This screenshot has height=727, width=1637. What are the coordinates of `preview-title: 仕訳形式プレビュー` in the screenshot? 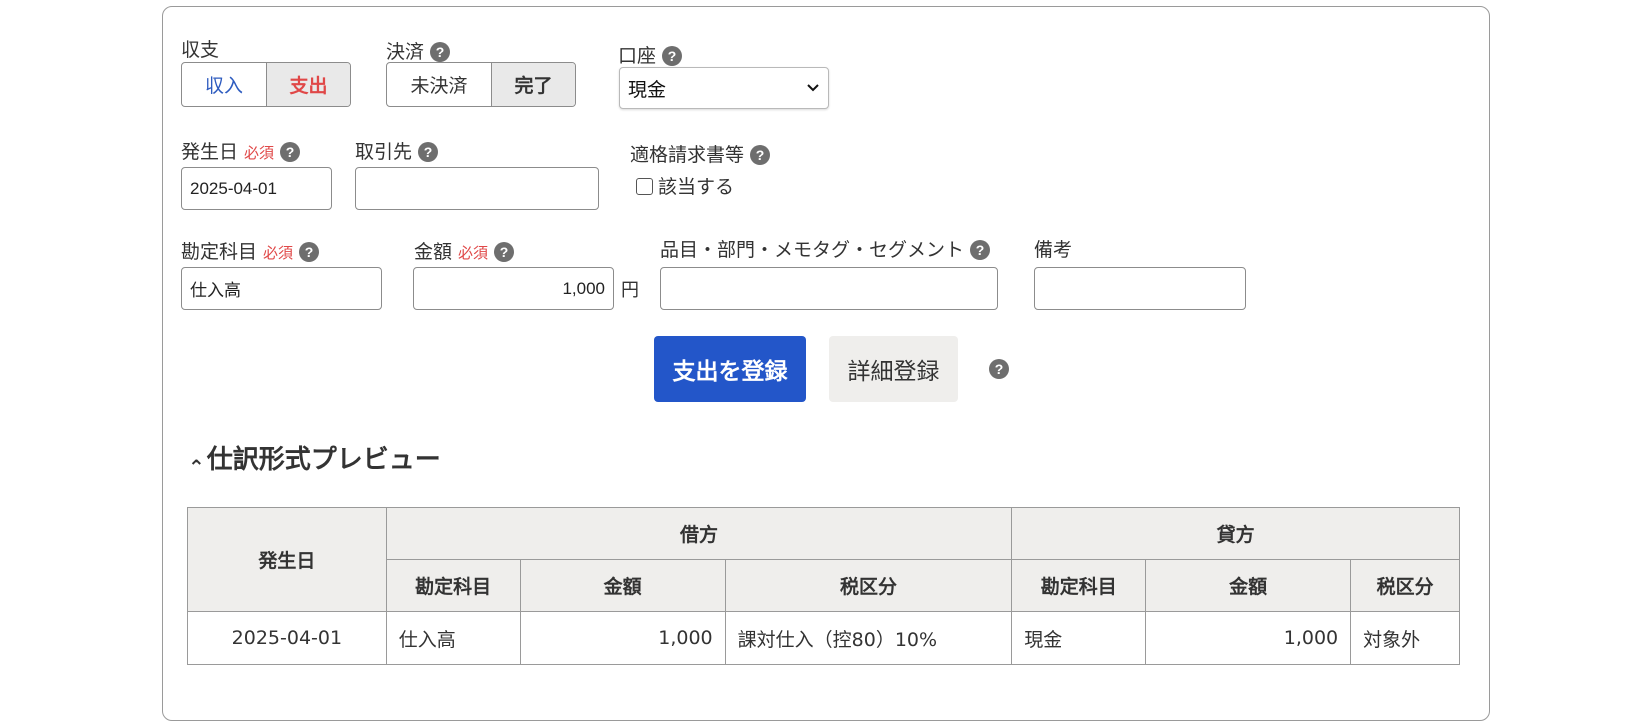 It's located at (323, 460).